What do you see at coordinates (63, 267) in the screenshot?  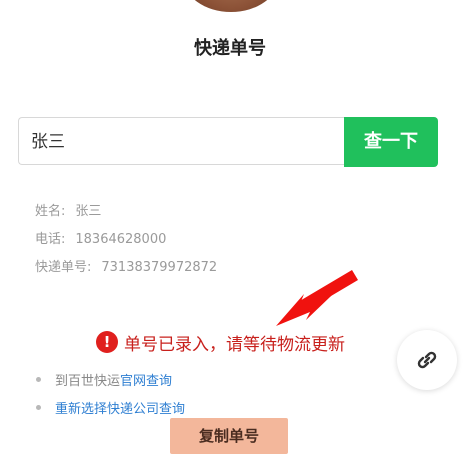 I see `tracking-label: 快递单号:` at bounding box center [63, 267].